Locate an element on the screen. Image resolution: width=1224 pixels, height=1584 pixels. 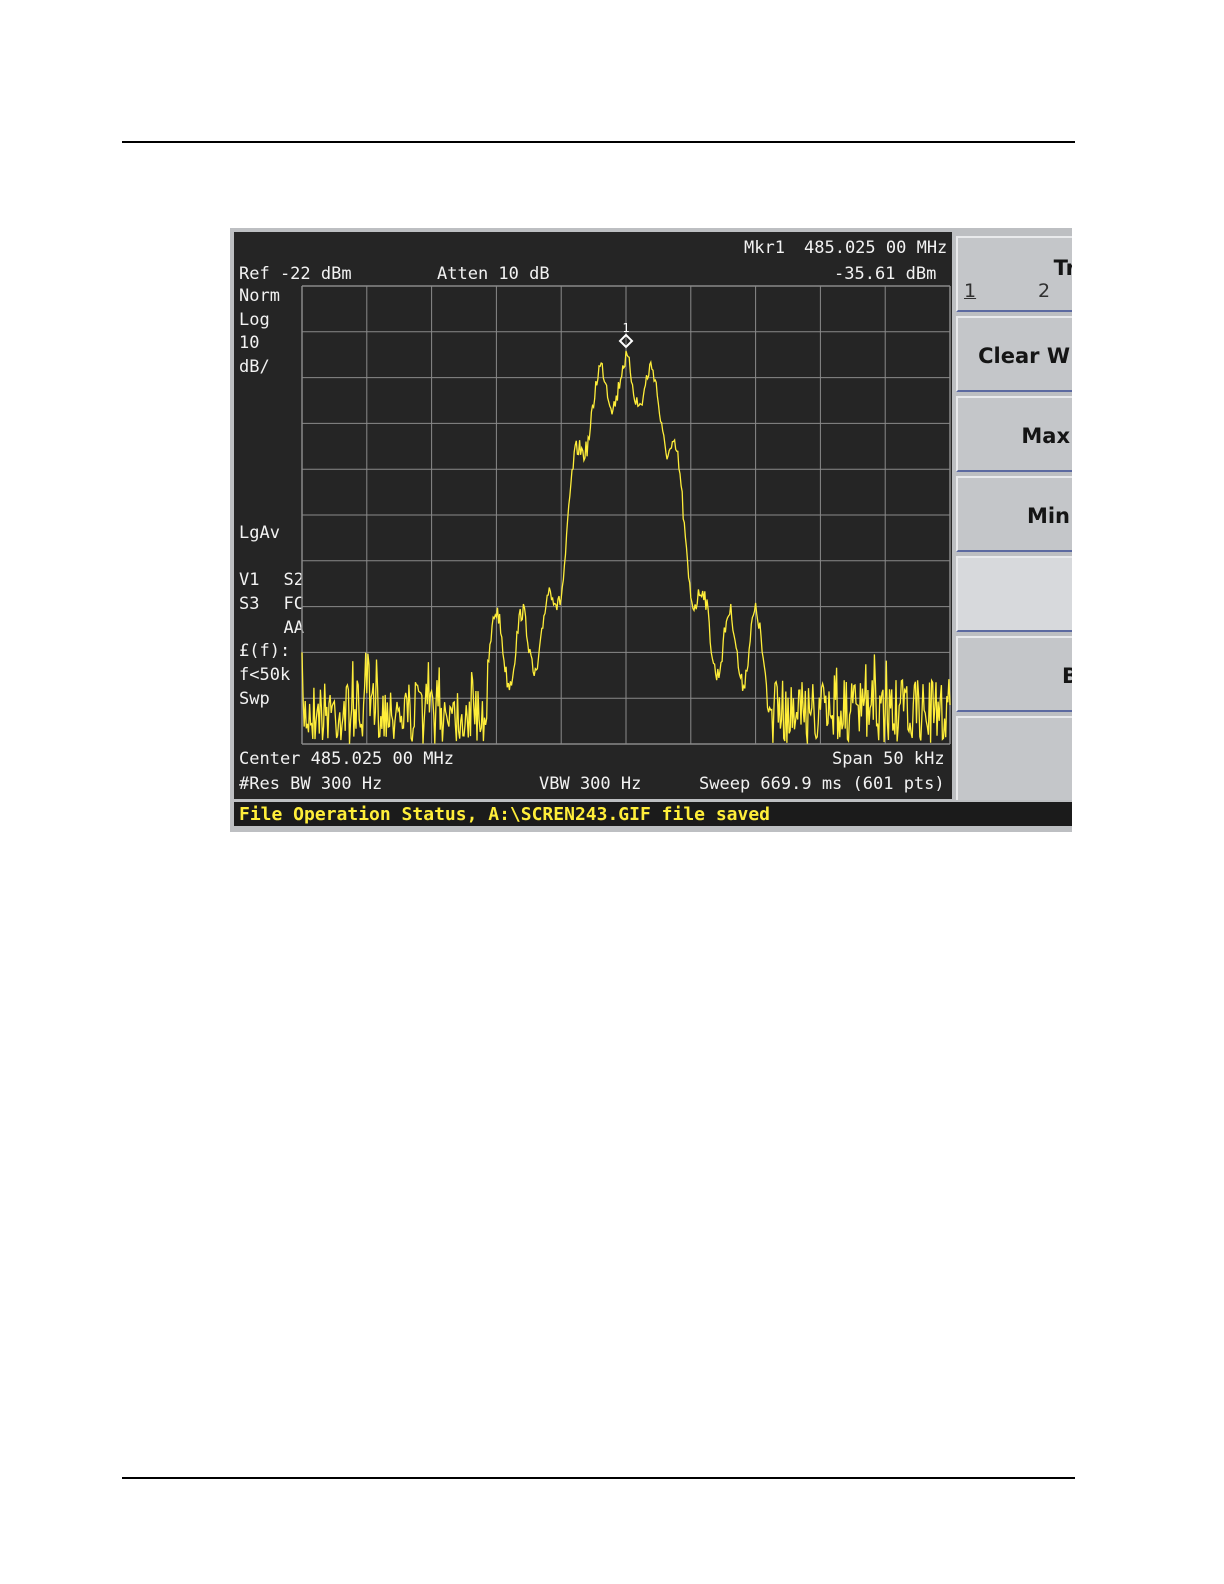
trace-softkey: Tr 1 2 is located at coordinates (1014, 274).